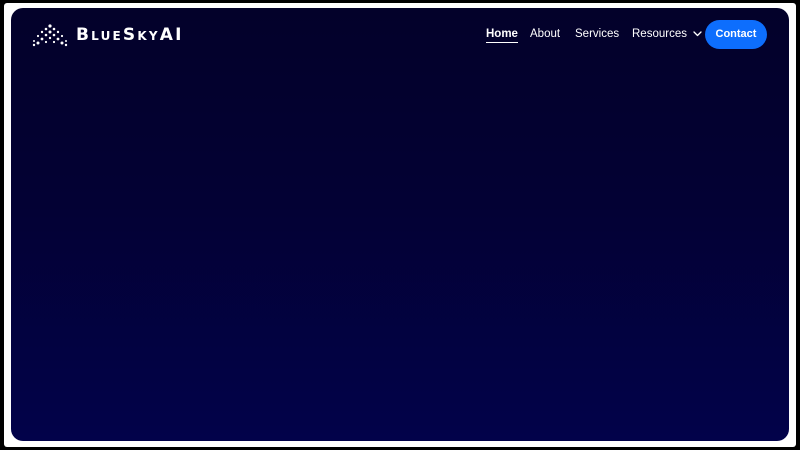  What do you see at coordinates (545, 34) in the screenshot?
I see `nav-about-link: About` at bounding box center [545, 34].